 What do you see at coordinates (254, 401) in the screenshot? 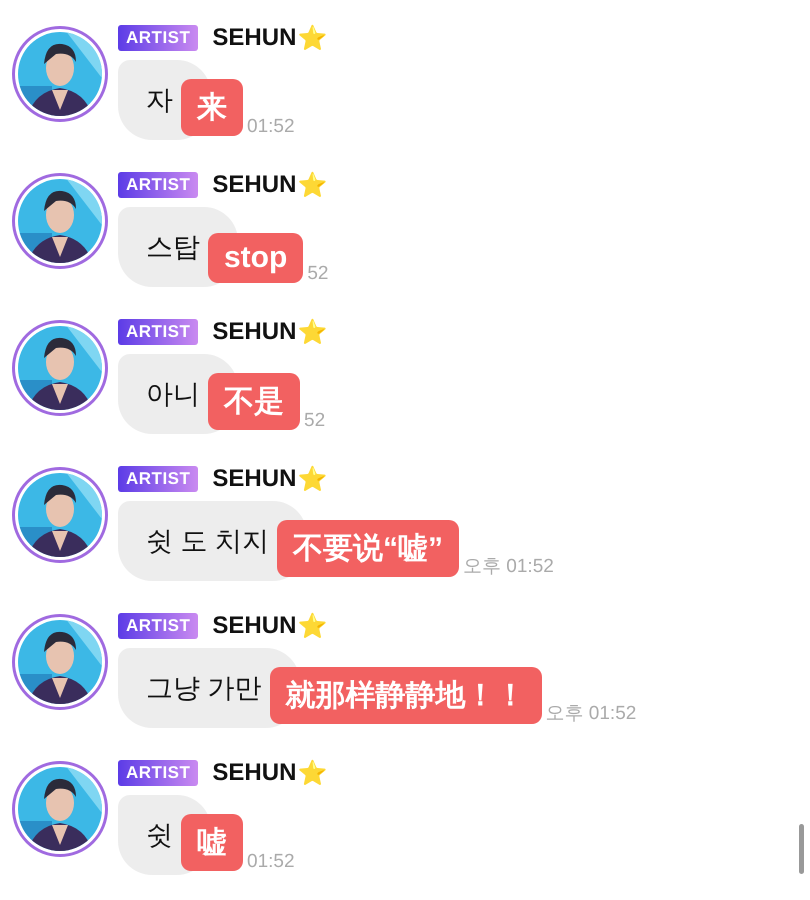
I see `translation-label: 不是` at bounding box center [254, 401].